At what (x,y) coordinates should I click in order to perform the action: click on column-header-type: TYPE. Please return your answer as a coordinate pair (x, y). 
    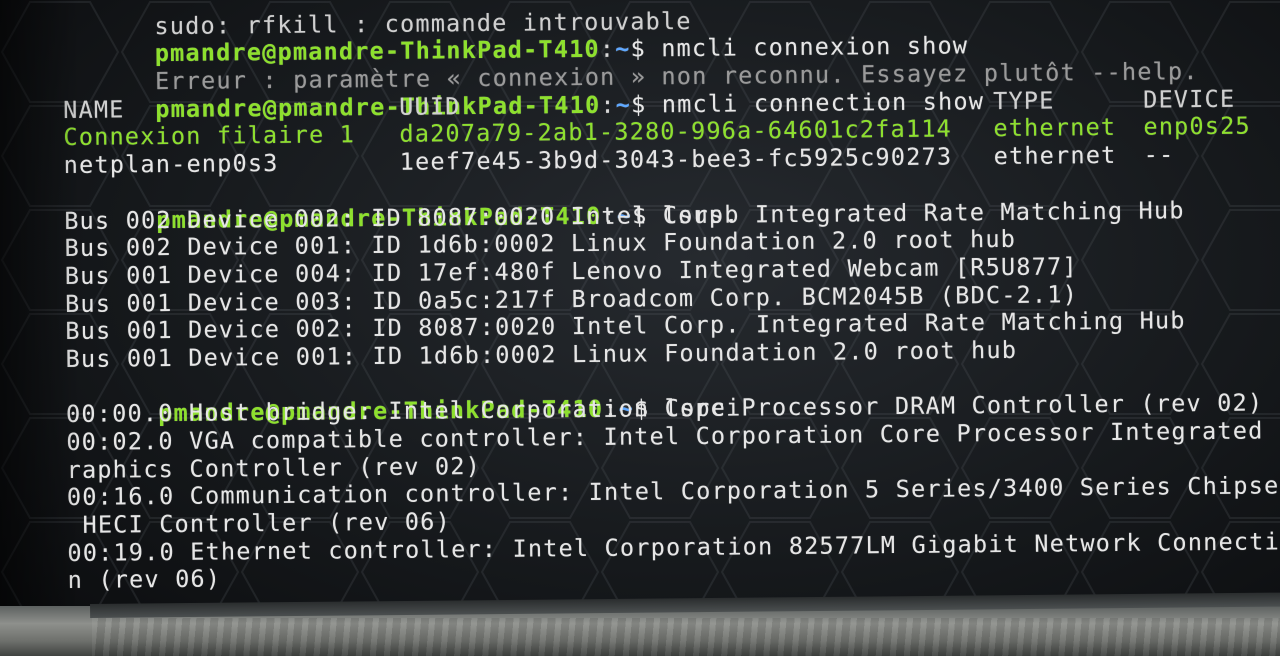
    Looking at the image, I should click on (1024, 100).